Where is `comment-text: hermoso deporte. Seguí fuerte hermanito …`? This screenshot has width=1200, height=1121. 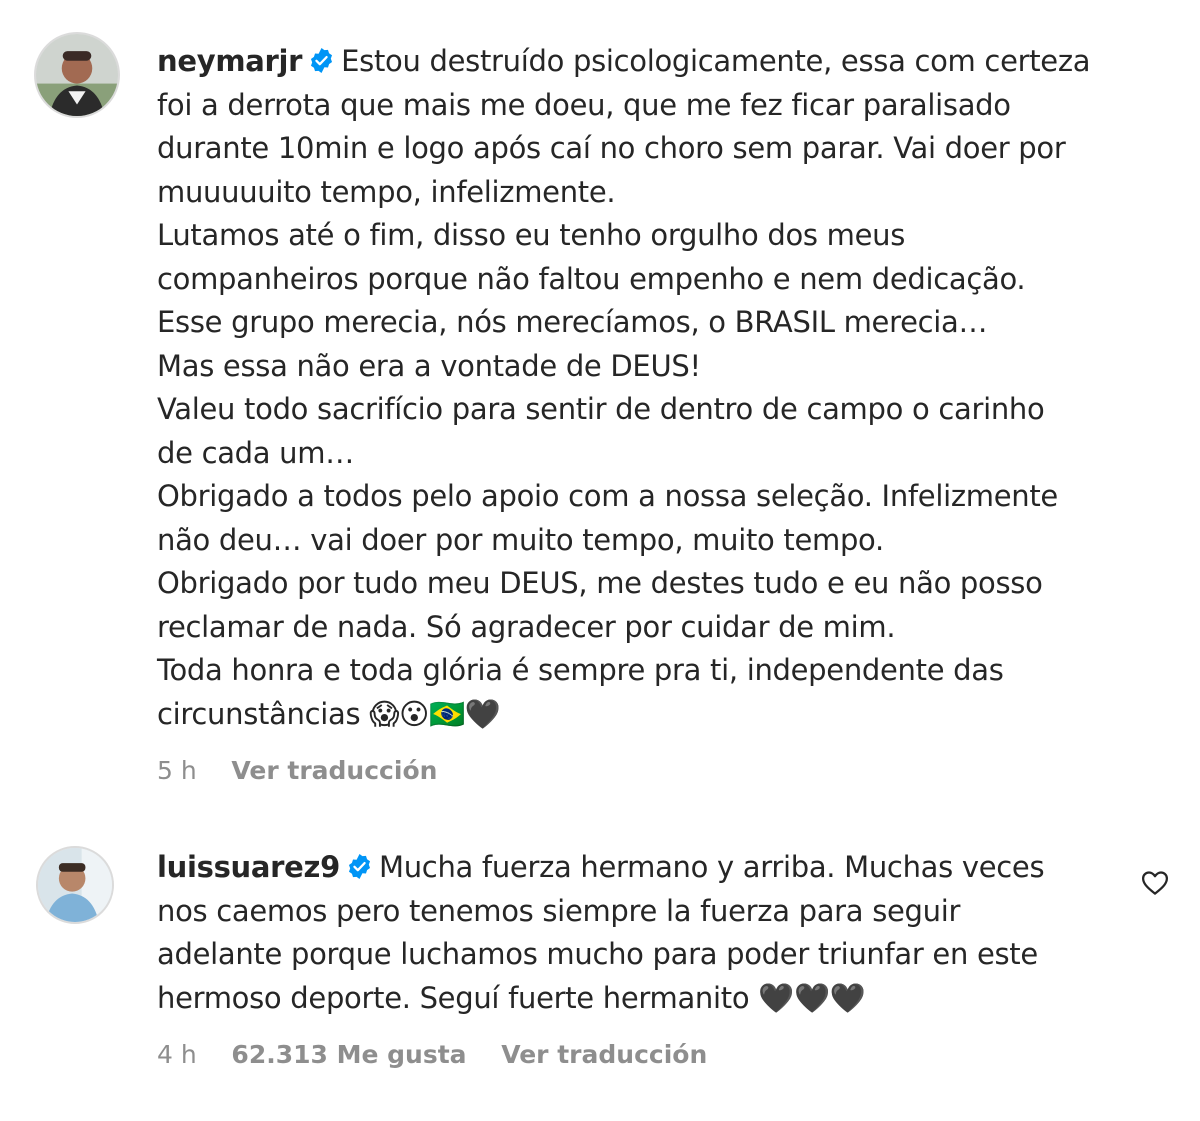
comment-text: hermoso deporte. Seguí fuerte hermanito … is located at coordinates (511, 997).